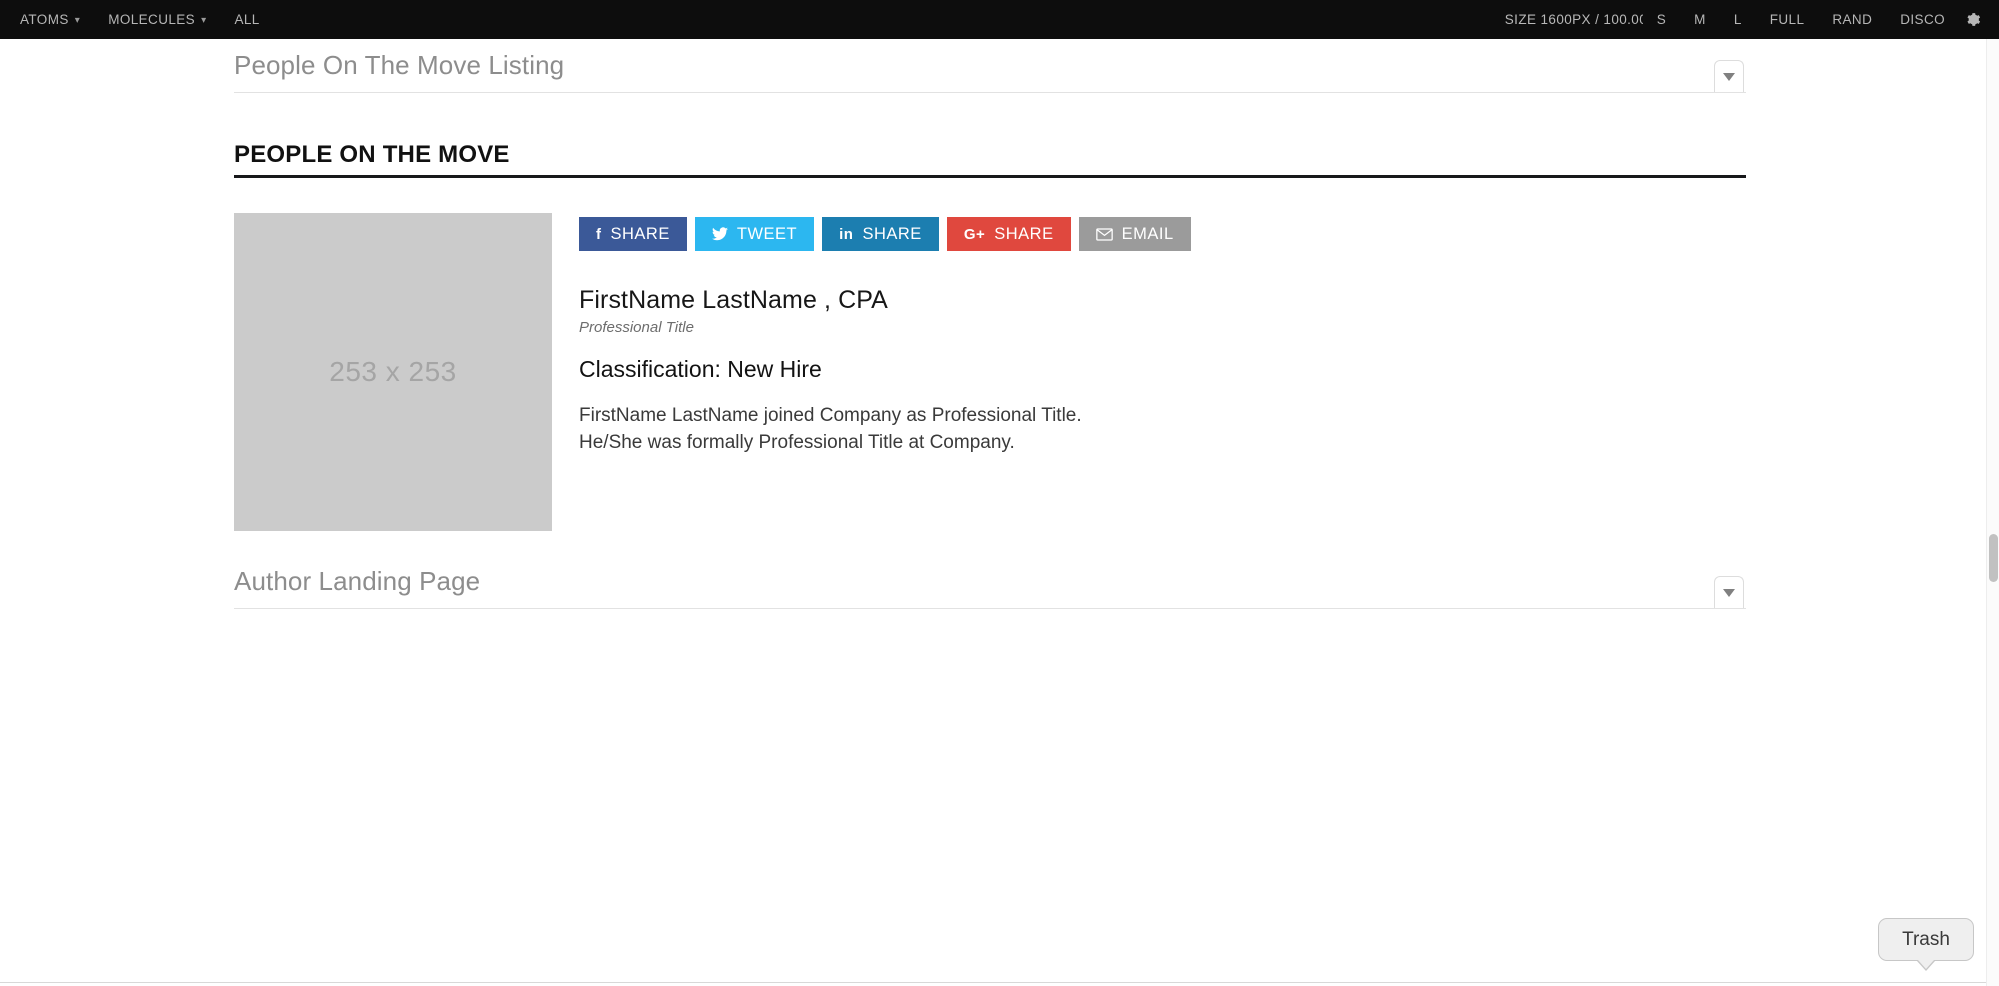 Image resolution: width=1999 pixels, height=986 pixels. What do you see at coordinates (700, 369) in the screenshot?
I see `person-classification: Classification: New Hire` at bounding box center [700, 369].